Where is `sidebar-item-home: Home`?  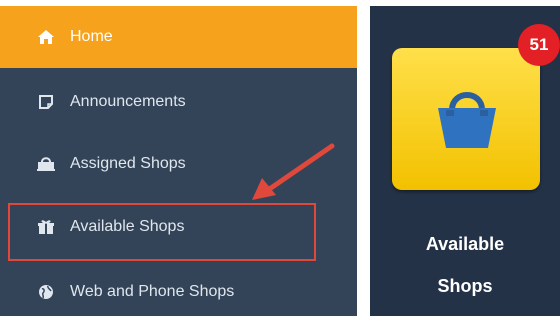
sidebar-item-home: Home is located at coordinates (178, 37).